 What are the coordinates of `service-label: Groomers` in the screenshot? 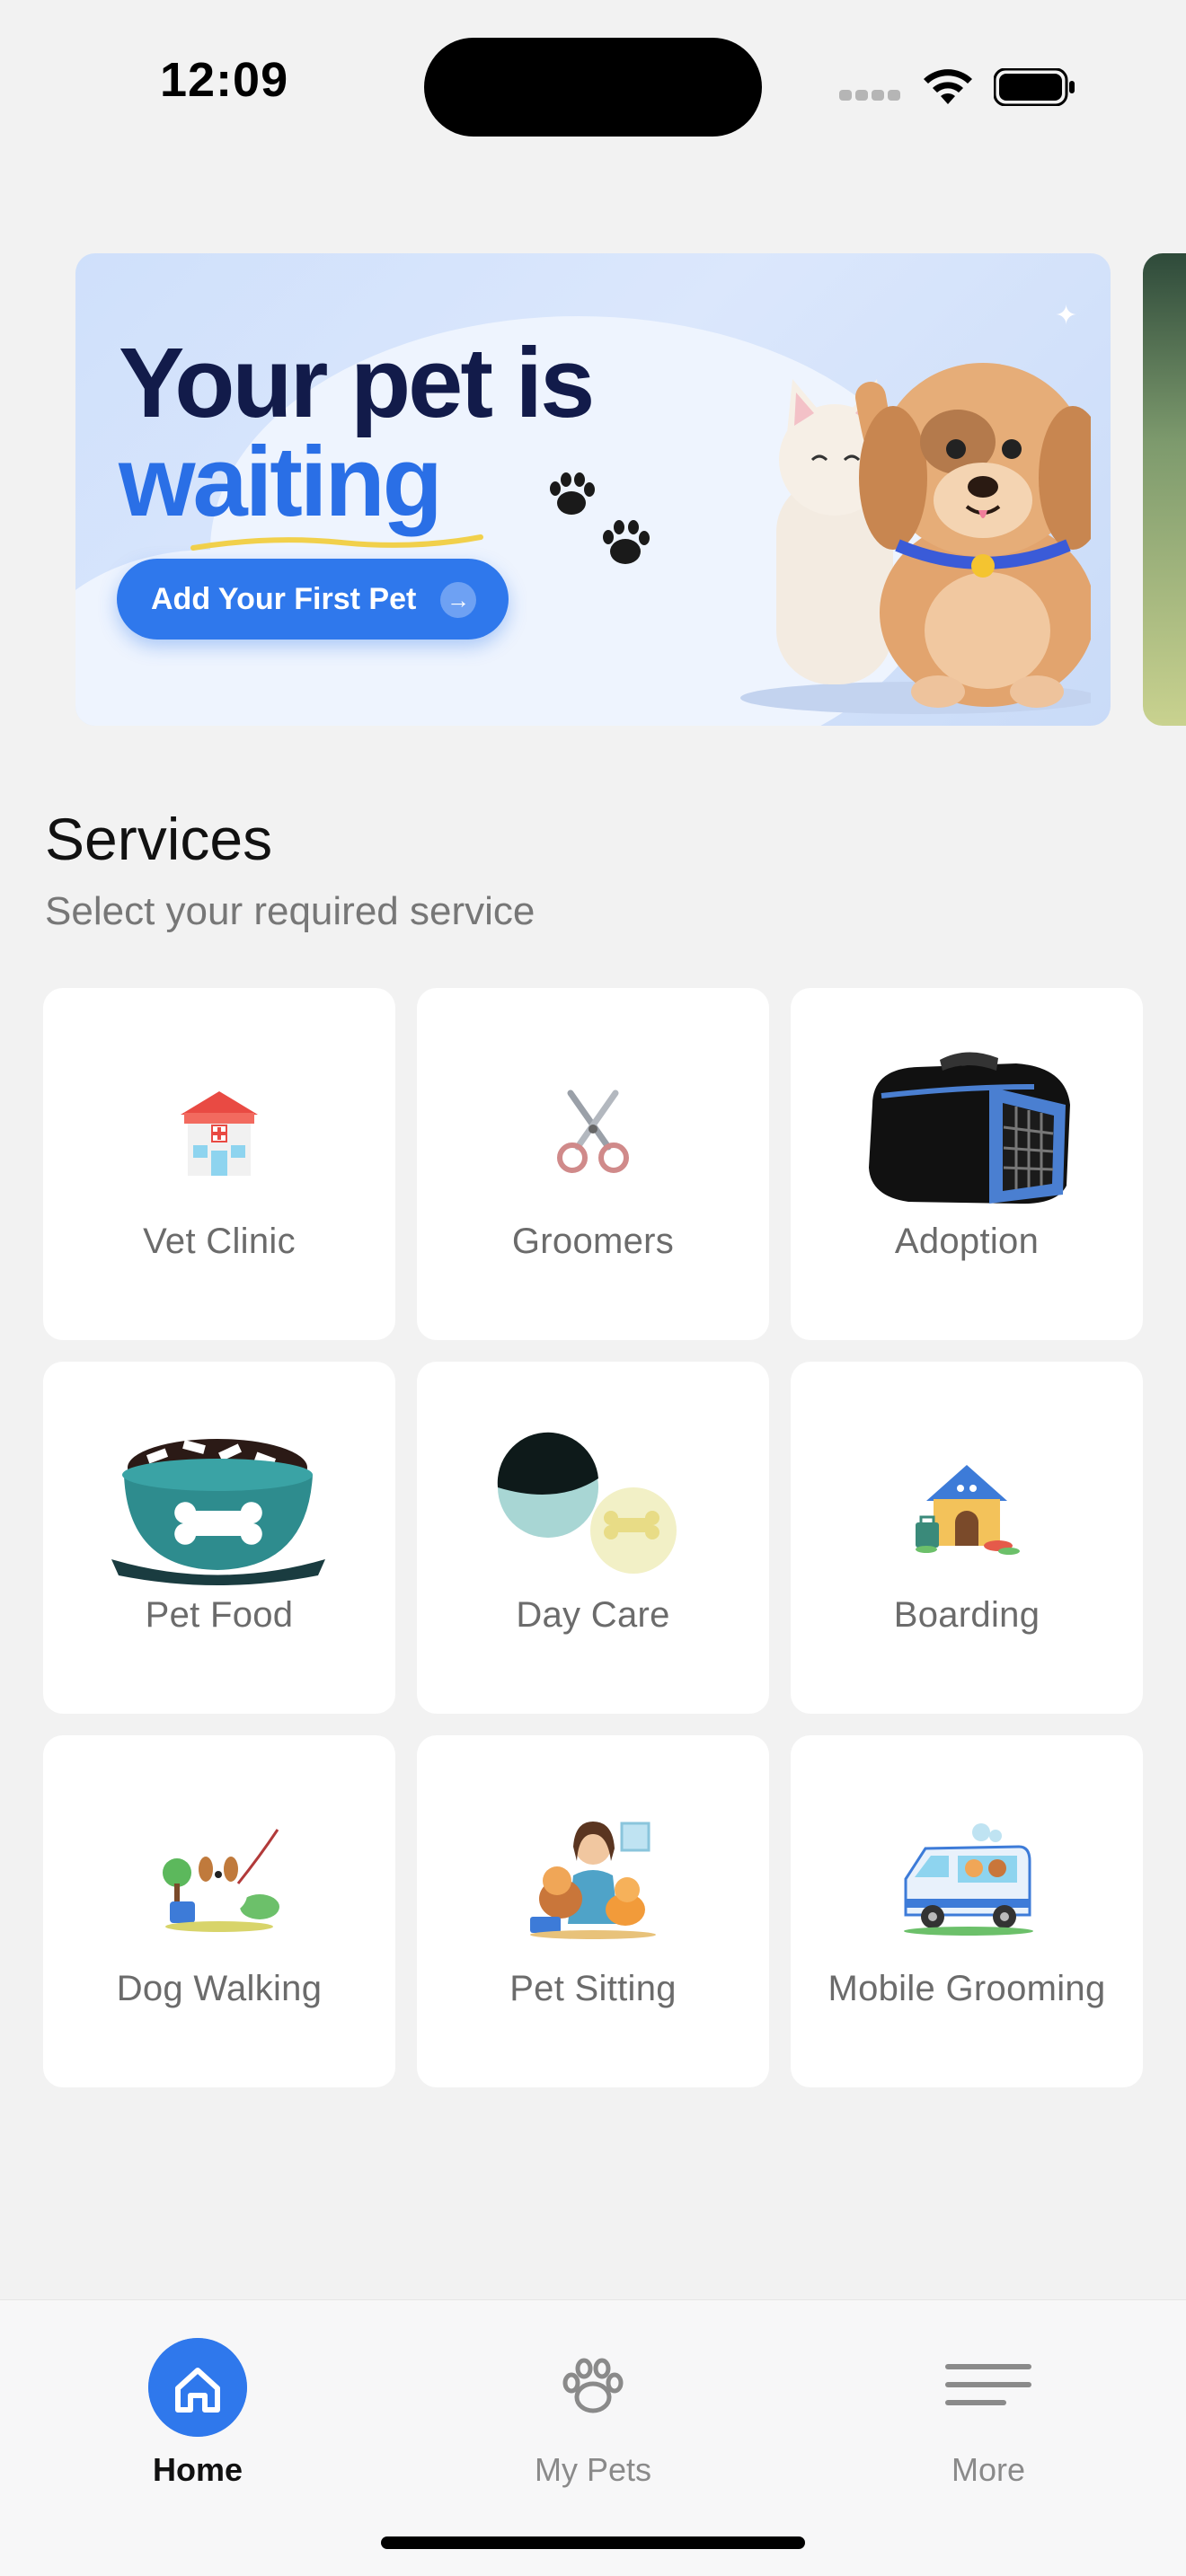 It's located at (593, 1241).